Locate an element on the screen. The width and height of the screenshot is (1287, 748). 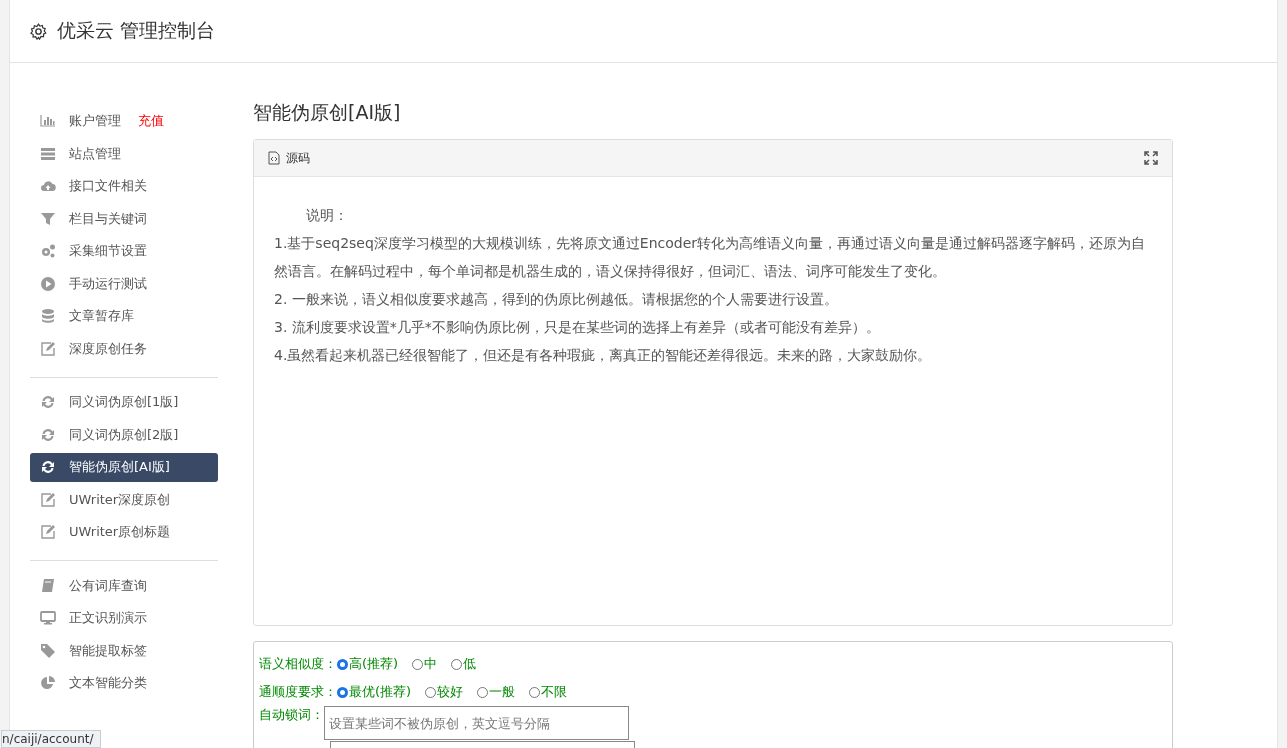
sidebar-item-label: 手动运行测试 is located at coordinates (108, 283).